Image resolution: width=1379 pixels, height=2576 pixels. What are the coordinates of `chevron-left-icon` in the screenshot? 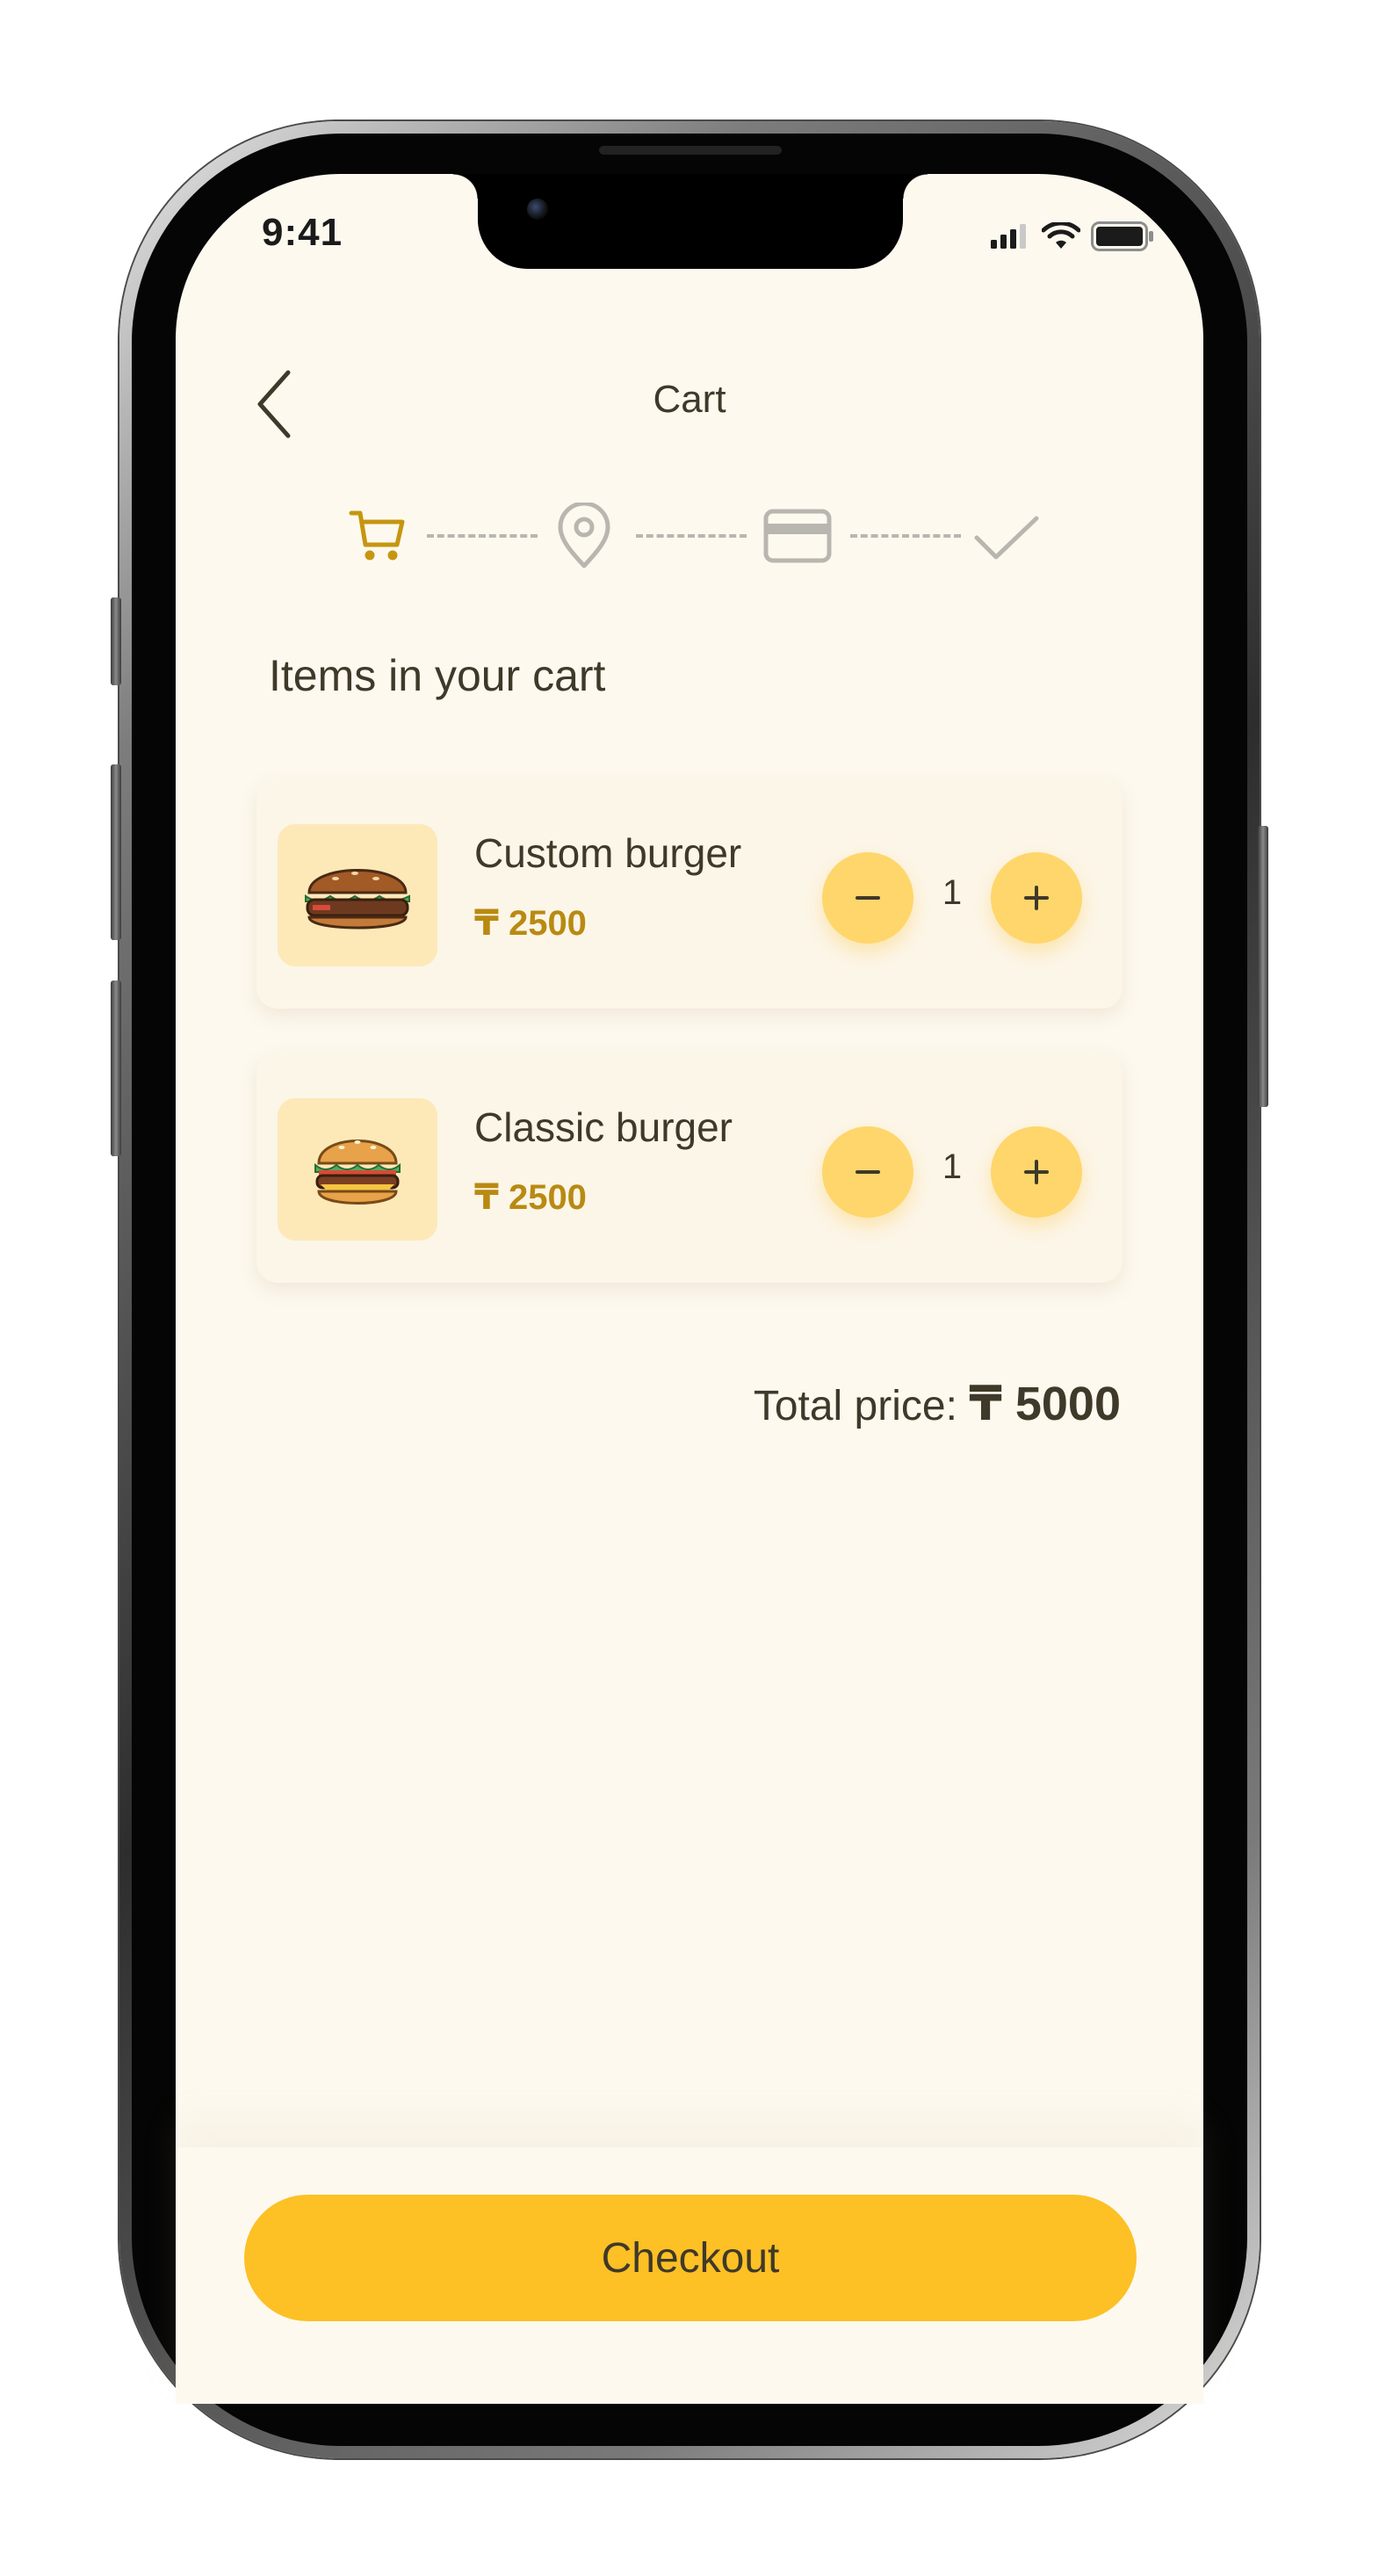 It's located at (274, 404).